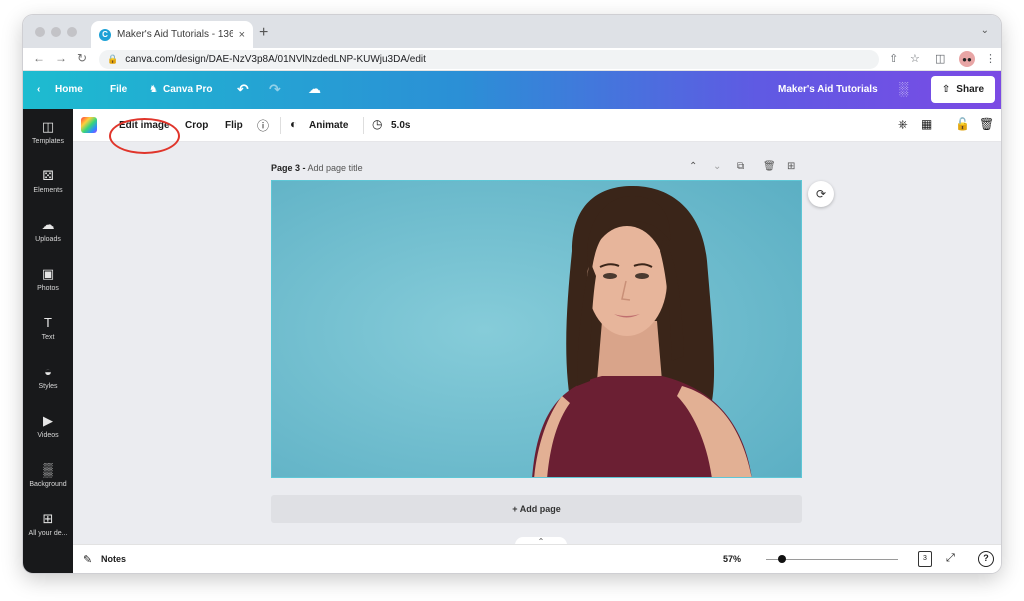  What do you see at coordinates (328, 125) in the screenshot?
I see `animate-button: Animate` at bounding box center [328, 125].